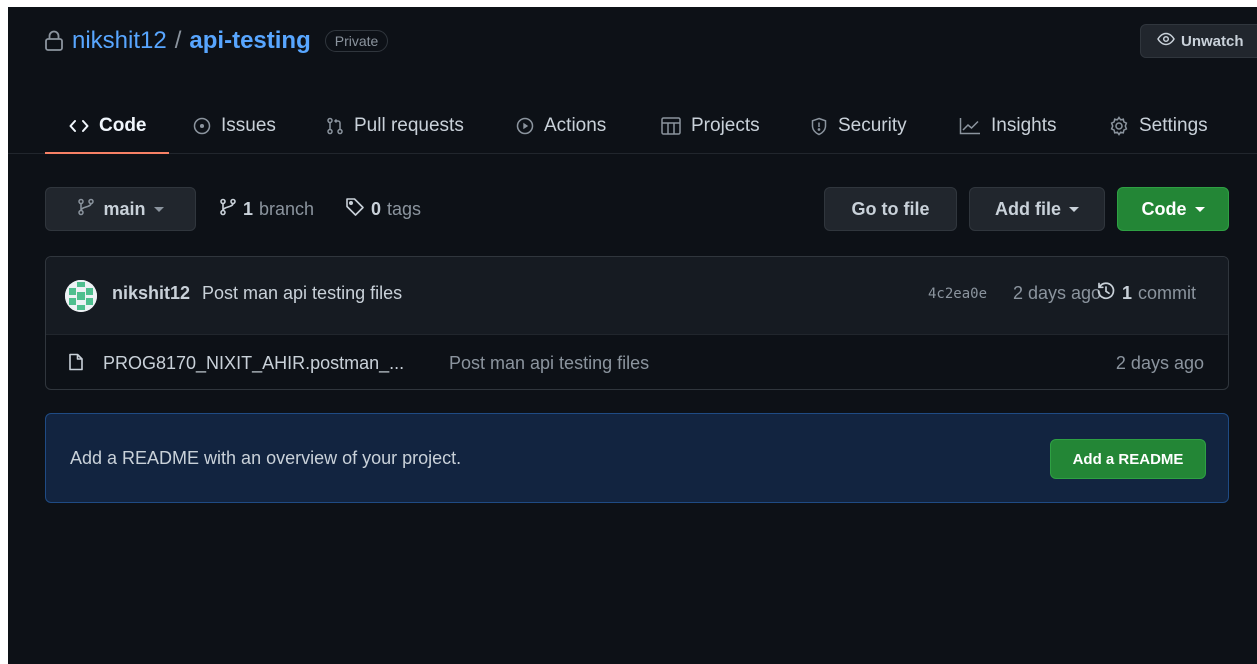 The width and height of the screenshot is (1257, 664). I want to click on add-readme-label: Add a README, so click(1128, 459).